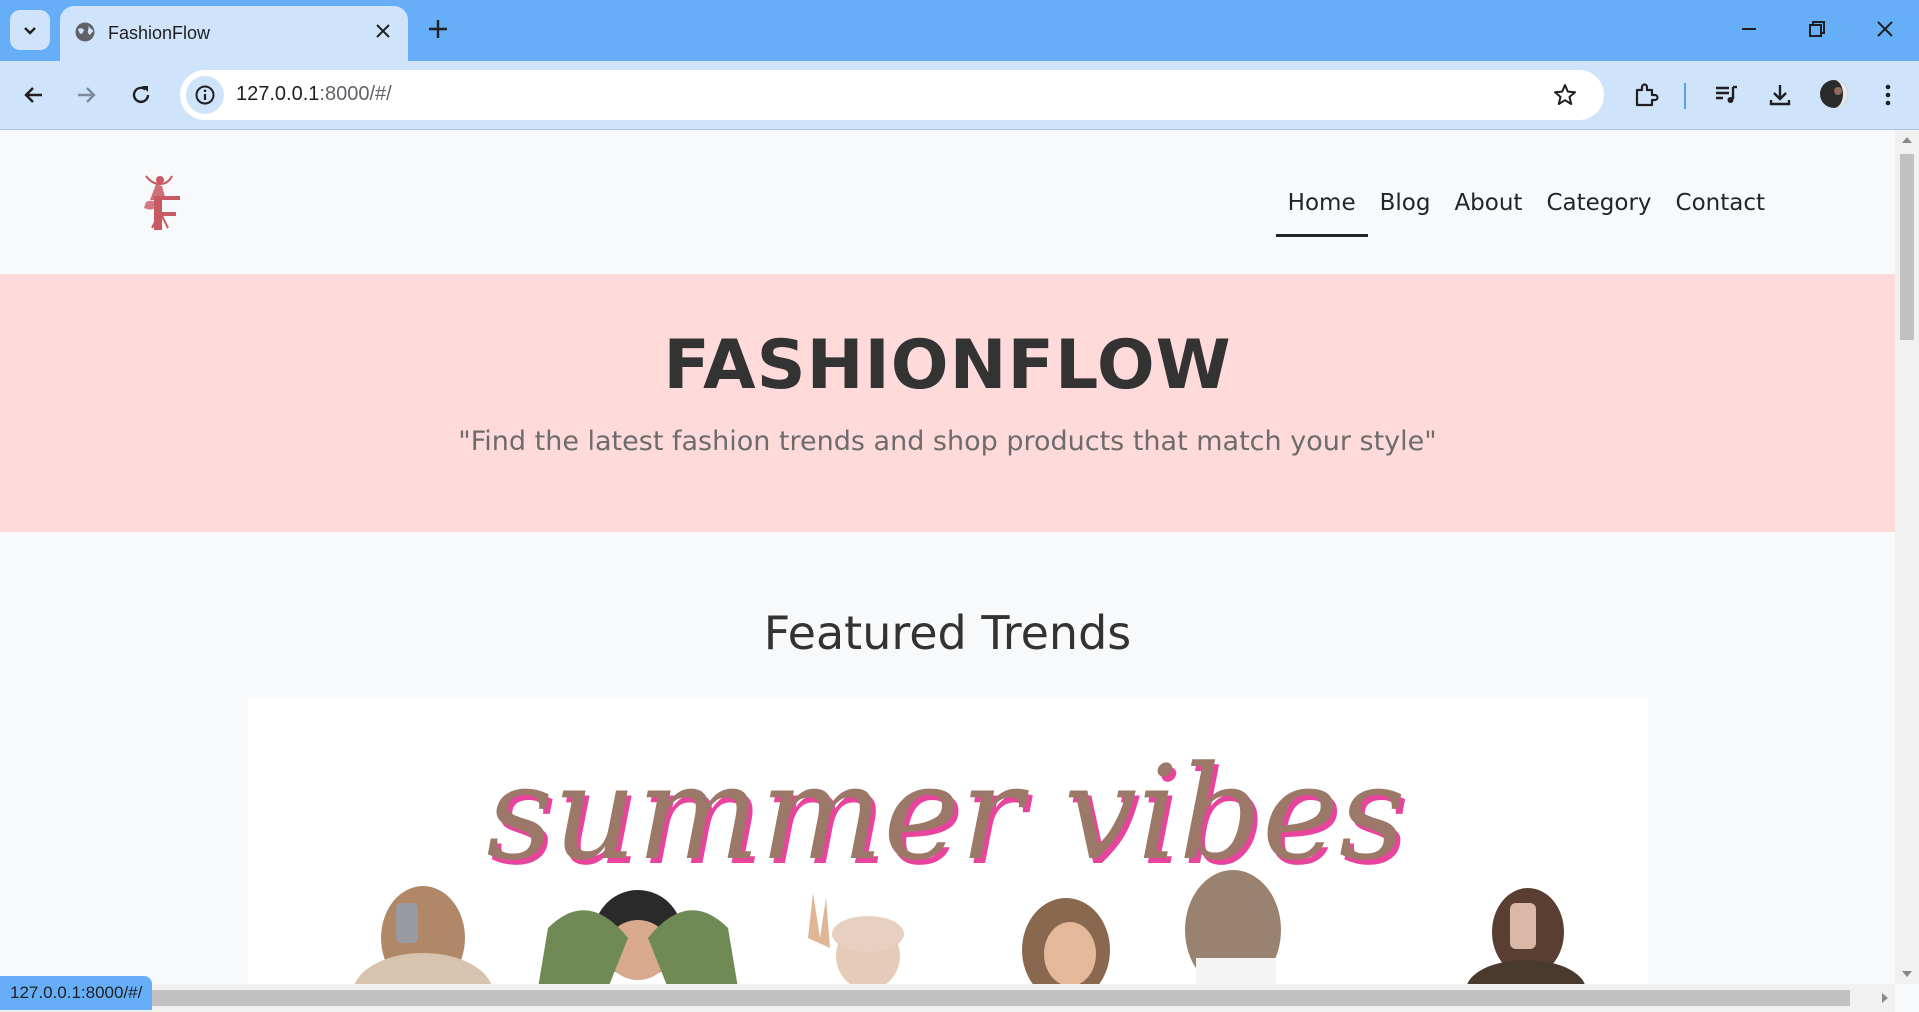 The width and height of the screenshot is (1919, 1012). I want to click on site-logo, so click(167, 206).